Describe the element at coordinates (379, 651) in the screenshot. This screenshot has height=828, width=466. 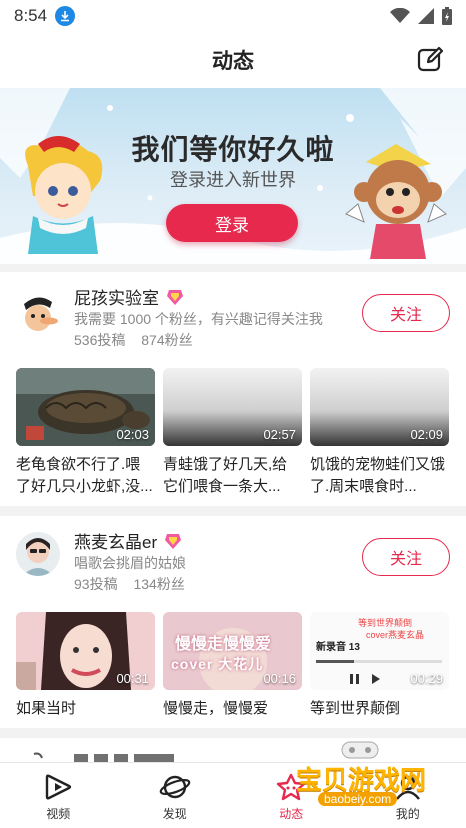
I see `video-thumbnail: 等到世界颠倒 cover燕麦玄晶 新录音 13 00:29` at that location.